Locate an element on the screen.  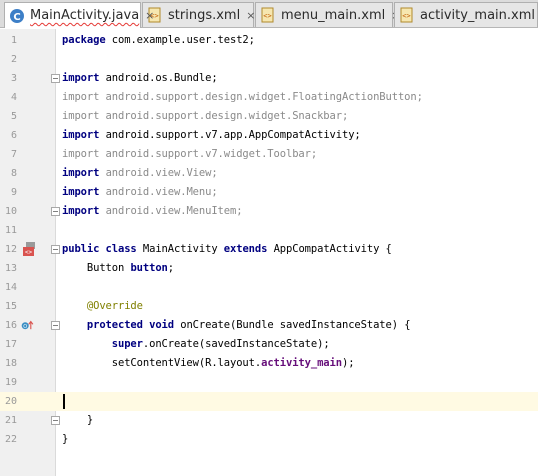
code-line: 10 import android.view.MenuItem; is located at coordinates (269, 211).